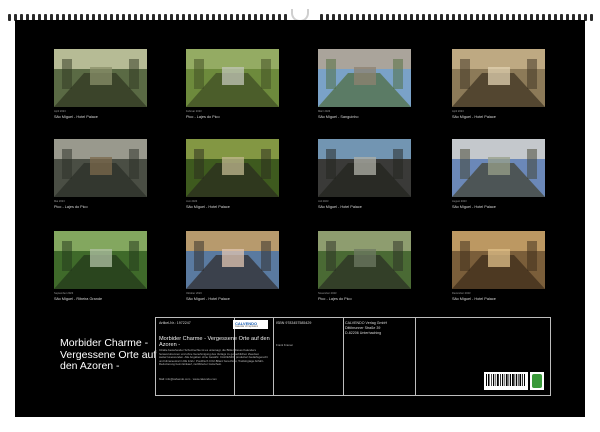 The image size is (600, 432). Describe the element at coordinates (59, 201) in the screenshot. I see `photo-credit: Mai 2023` at that location.